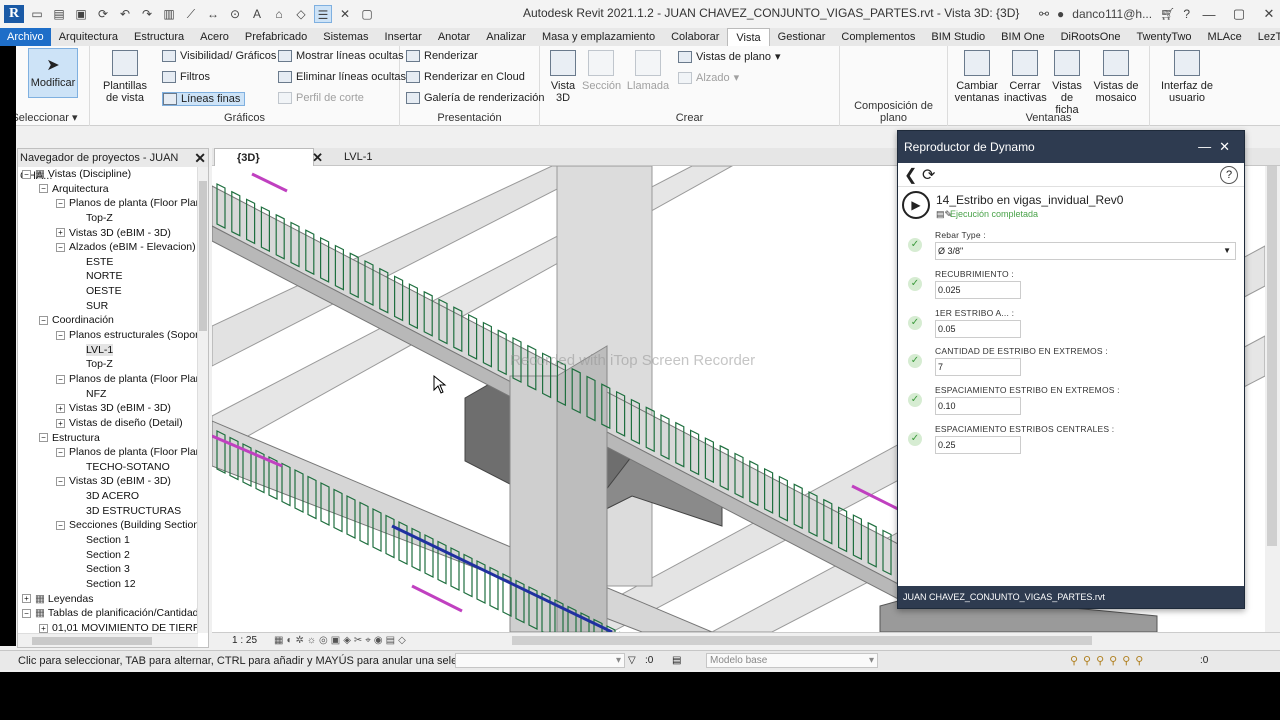  Describe the element at coordinates (37, 14) in the screenshot. I see `home-icon: ▭` at that location.